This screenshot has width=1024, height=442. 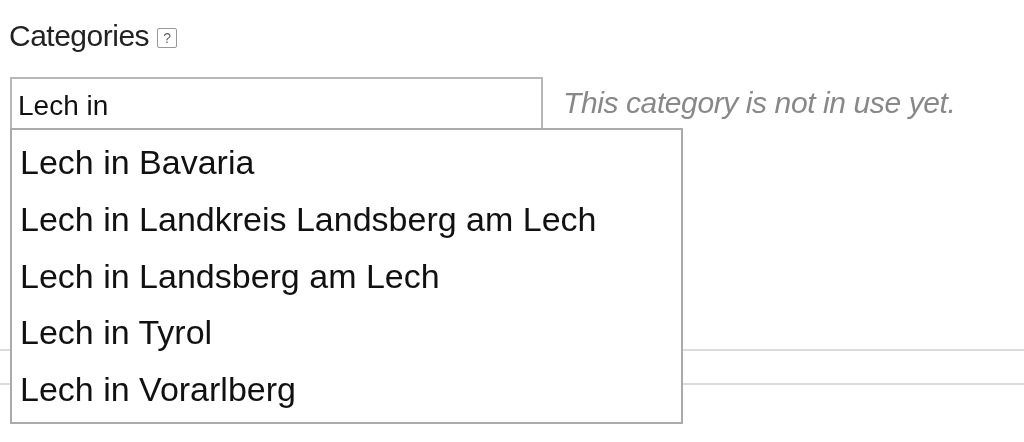 I want to click on suggestion-item: Lech in Tyrol, so click(x=346, y=337).